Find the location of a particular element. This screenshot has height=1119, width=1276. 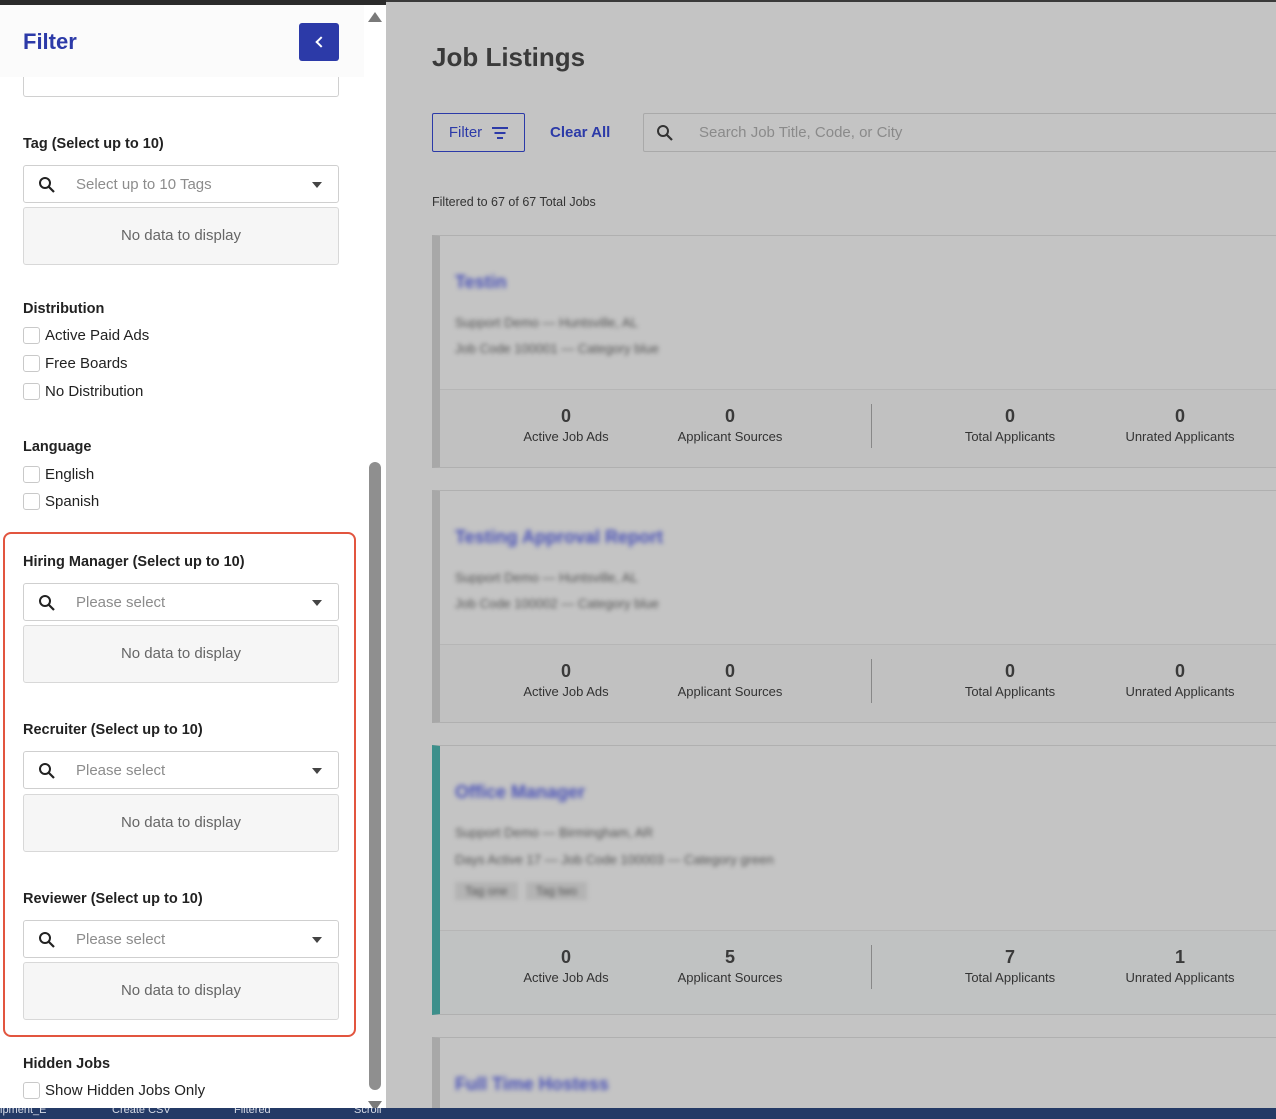

highlight-box is located at coordinates (179, 784).